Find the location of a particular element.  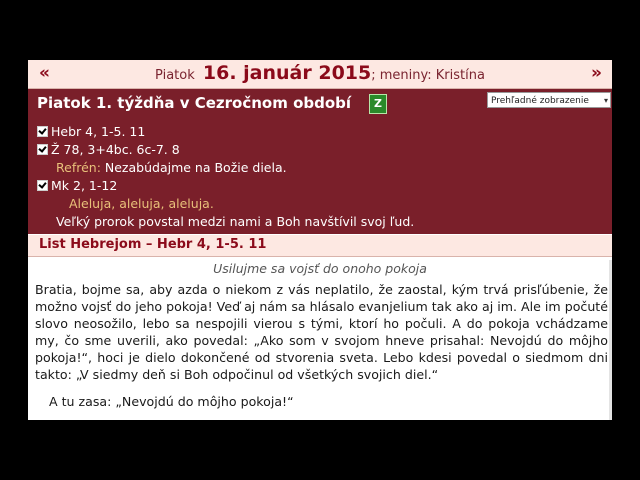

reading-ref: Ž 78, 3+4bc. 6c-7. 8 is located at coordinates (115, 149).